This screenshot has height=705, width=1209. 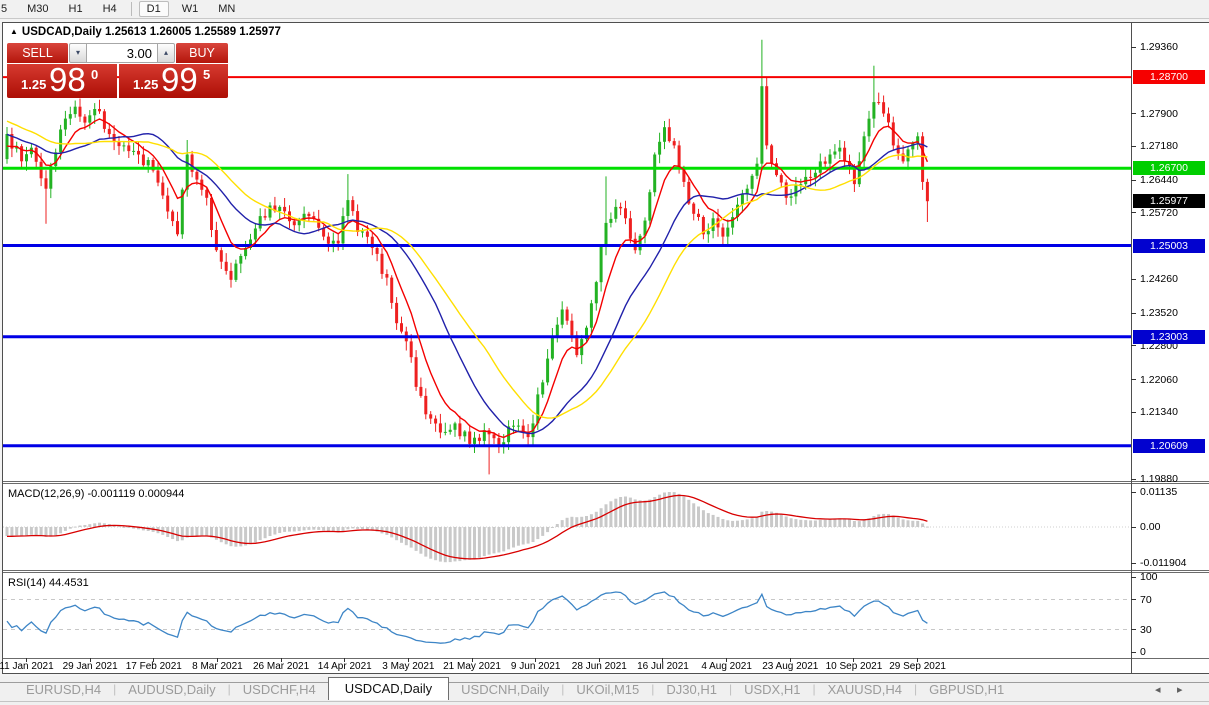 What do you see at coordinates (467, 527) in the screenshot?
I see `macd-histogram` at bounding box center [467, 527].